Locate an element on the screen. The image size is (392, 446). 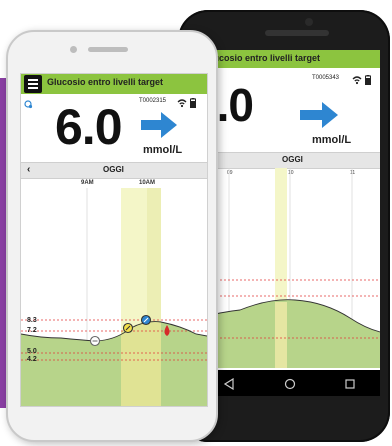
back-wifi-icon is located at coordinates (357, 81).